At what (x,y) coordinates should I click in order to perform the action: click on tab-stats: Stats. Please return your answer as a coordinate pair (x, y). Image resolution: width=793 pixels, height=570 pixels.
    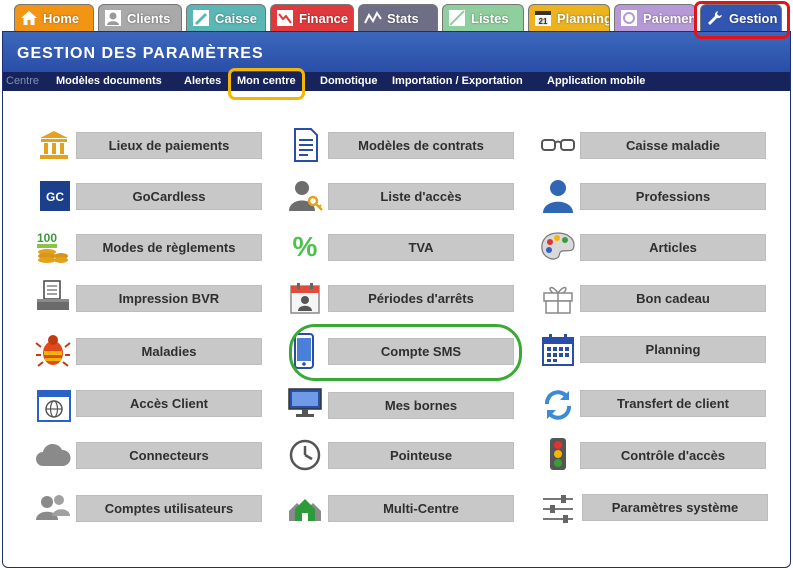
    Looking at the image, I should click on (398, 17).